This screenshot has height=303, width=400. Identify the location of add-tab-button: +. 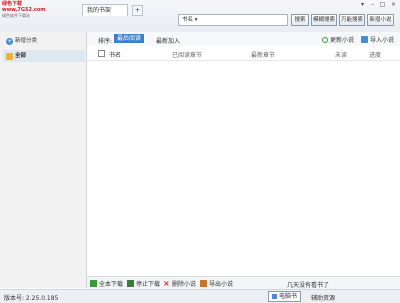
(137, 10).